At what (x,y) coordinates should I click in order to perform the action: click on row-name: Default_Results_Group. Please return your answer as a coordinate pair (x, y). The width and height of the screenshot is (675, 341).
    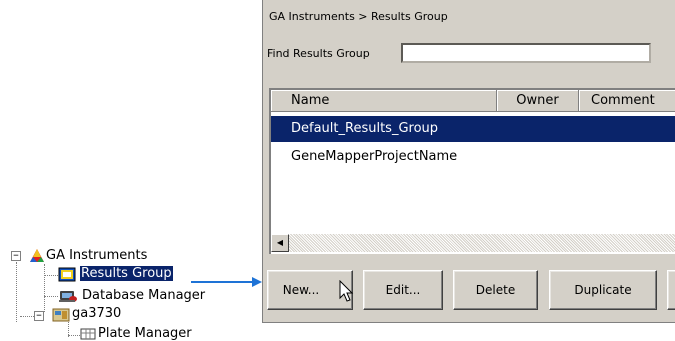
    Looking at the image, I should click on (365, 128).